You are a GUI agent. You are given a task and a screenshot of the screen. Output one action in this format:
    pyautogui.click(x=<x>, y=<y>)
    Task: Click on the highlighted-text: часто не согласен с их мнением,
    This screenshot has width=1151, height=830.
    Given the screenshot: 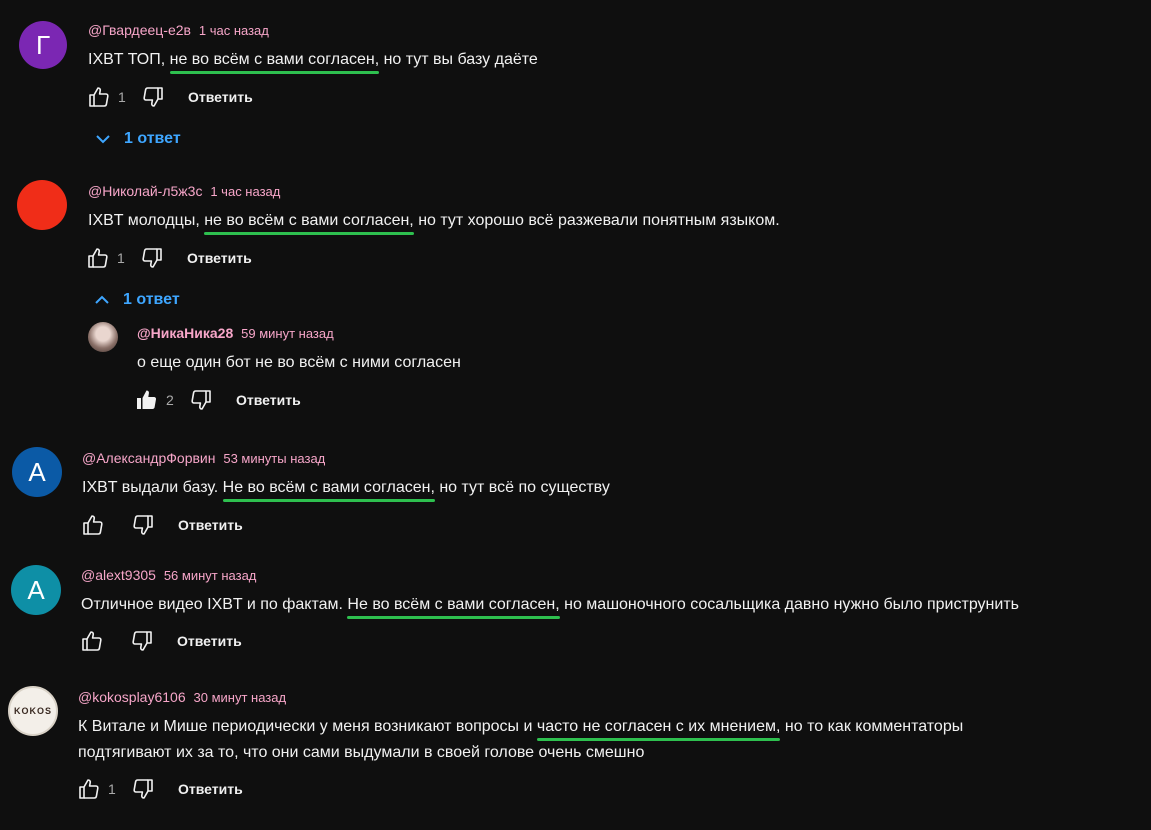 What is the action you would take?
    pyautogui.click(x=658, y=726)
    